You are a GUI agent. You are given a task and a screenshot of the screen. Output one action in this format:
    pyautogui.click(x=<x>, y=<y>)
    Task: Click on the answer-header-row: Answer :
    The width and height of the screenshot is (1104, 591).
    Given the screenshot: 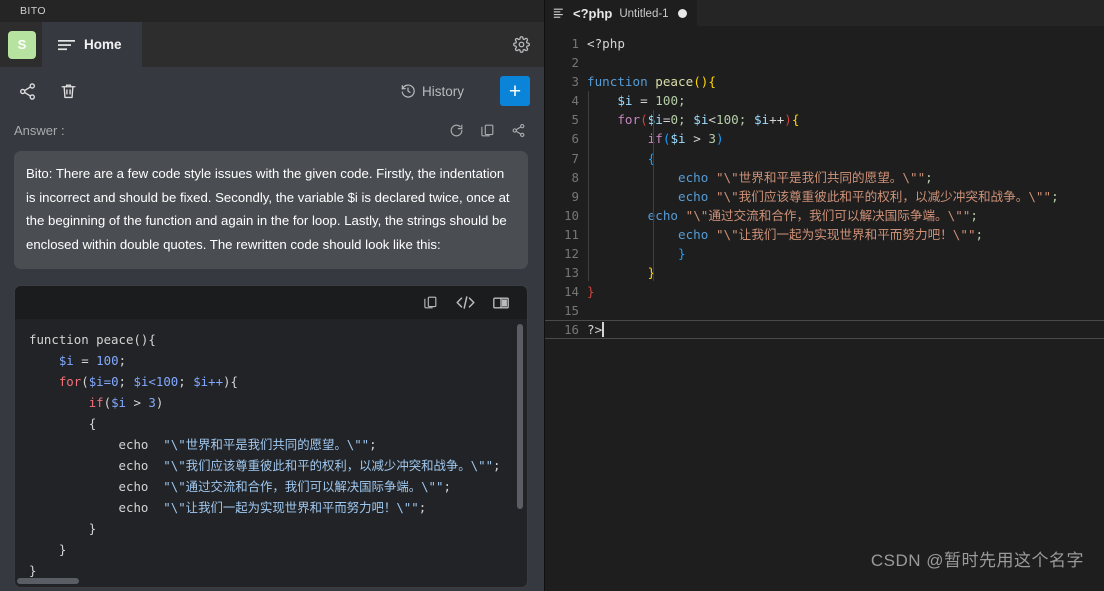 What is the action you would take?
    pyautogui.click(x=272, y=130)
    